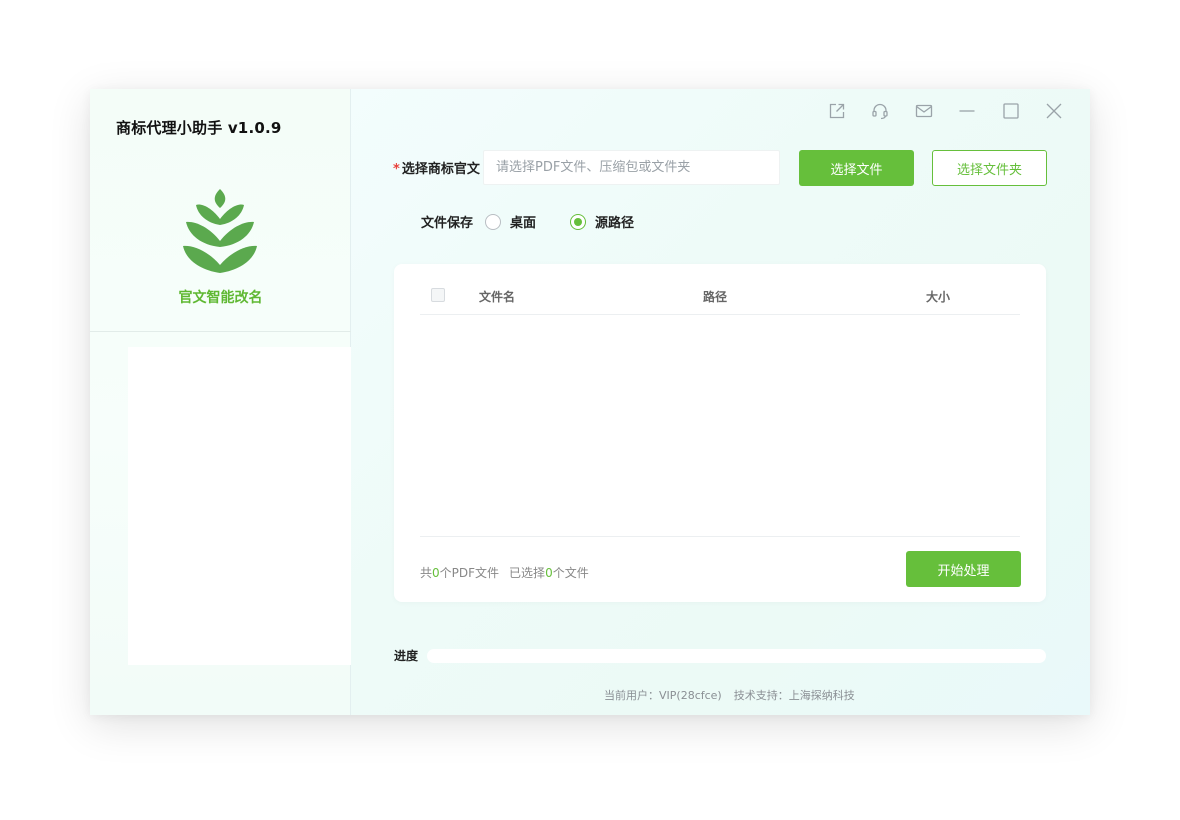 The image size is (1180, 820). I want to click on column-header-path: 路径, so click(715, 296).